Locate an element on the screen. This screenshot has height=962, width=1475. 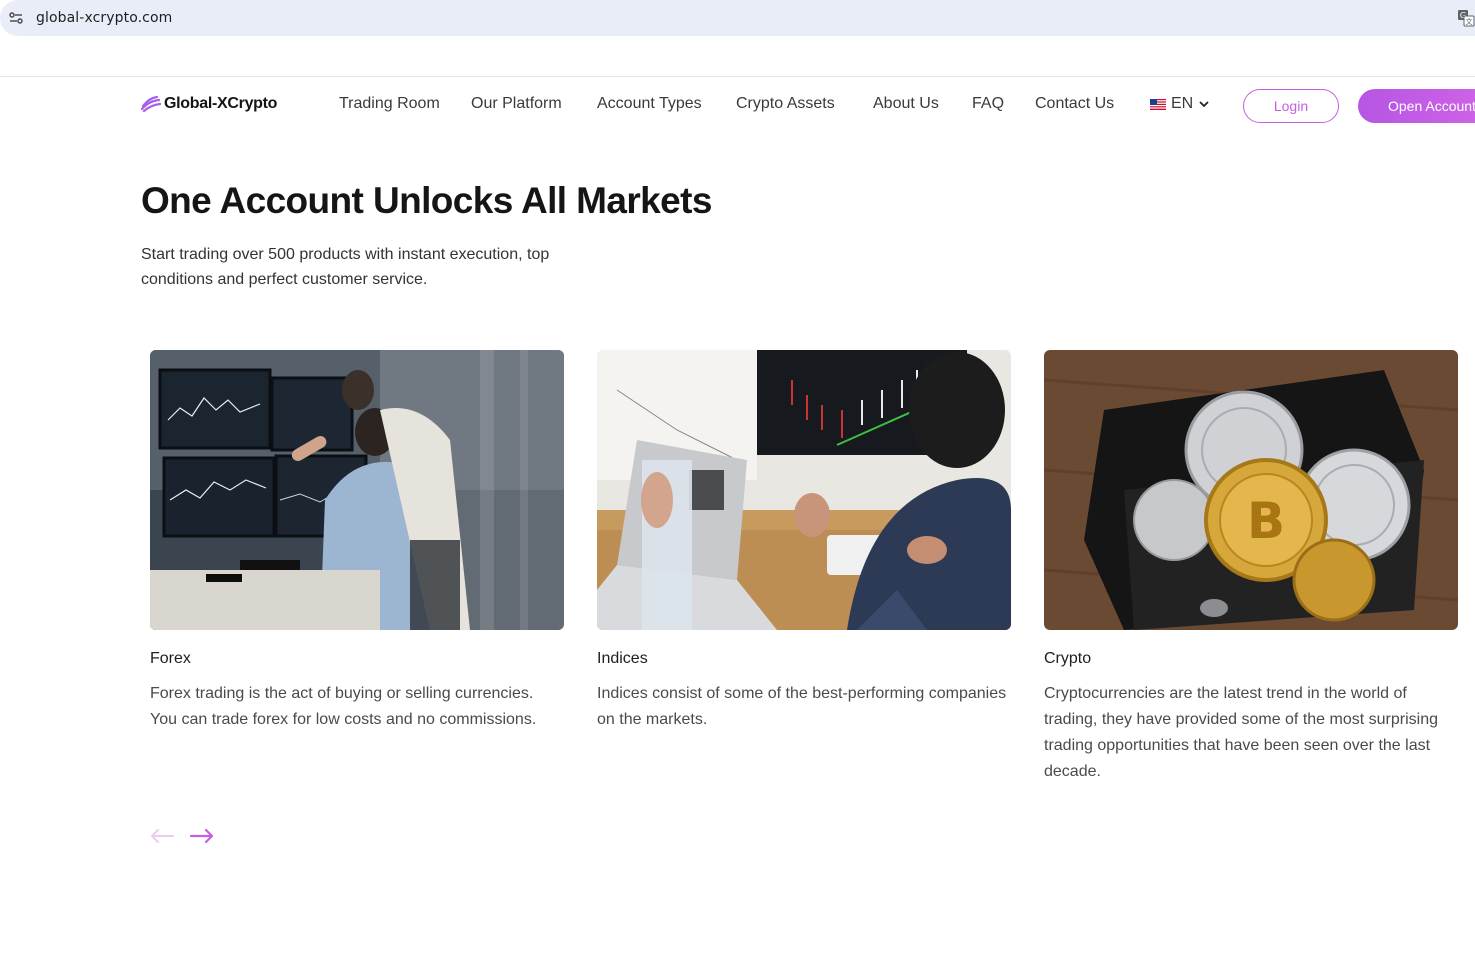
card-image-indices is located at coordinates (804, 490).